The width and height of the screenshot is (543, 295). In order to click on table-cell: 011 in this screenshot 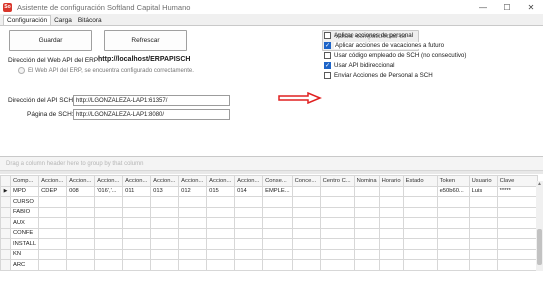, I will do `click(137, 191)`.